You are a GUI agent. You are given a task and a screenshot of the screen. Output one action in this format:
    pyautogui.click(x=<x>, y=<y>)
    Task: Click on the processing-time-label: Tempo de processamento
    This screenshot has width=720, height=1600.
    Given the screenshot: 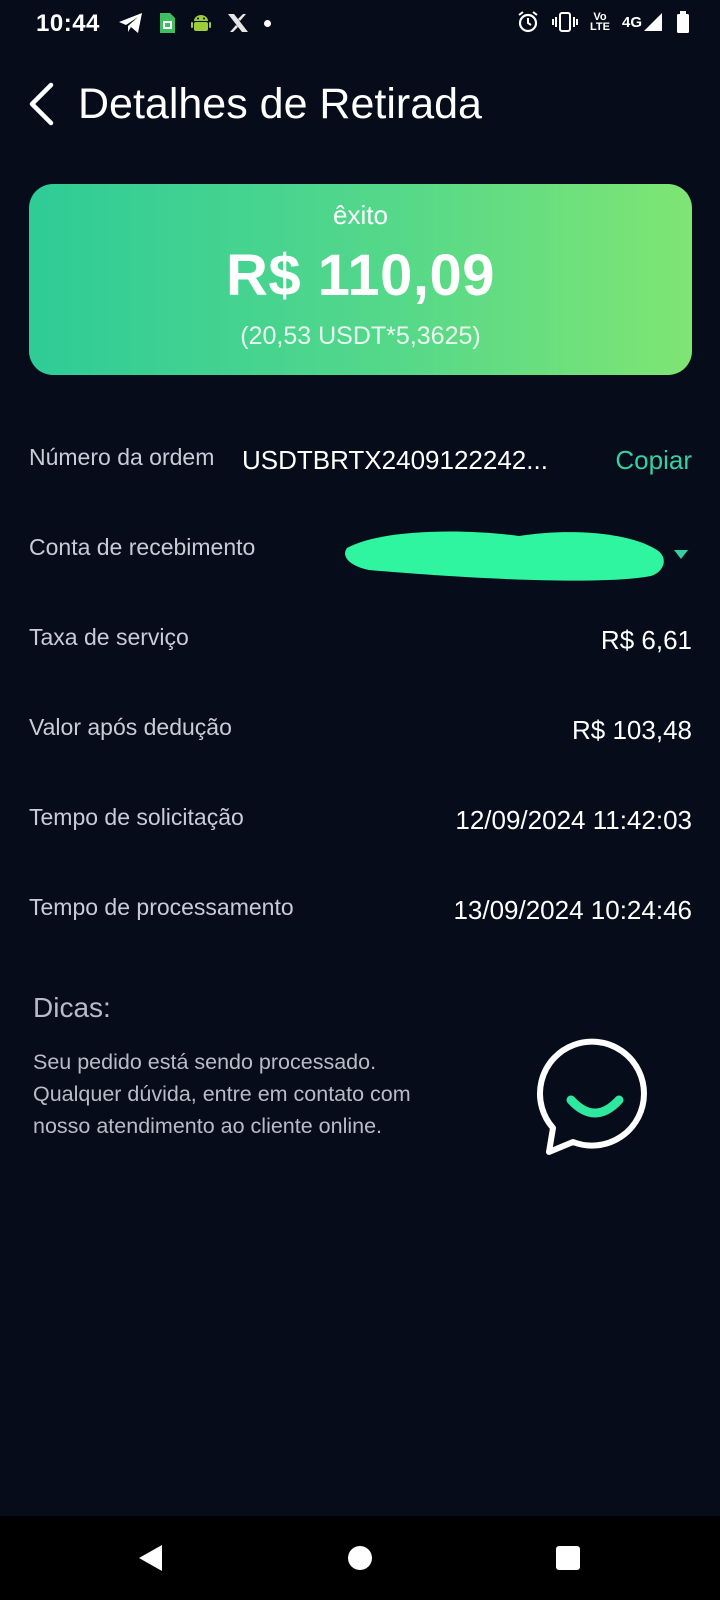 What is the action you would take?
    pyautogui.click(x=161, y=907)
    